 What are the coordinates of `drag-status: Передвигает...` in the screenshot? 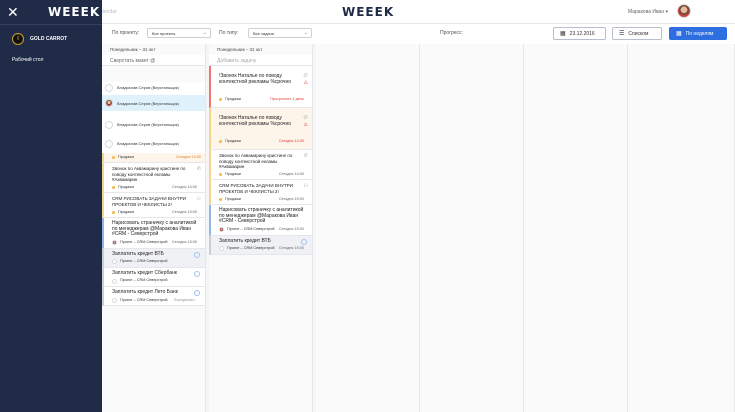 It's located at (185, 299).